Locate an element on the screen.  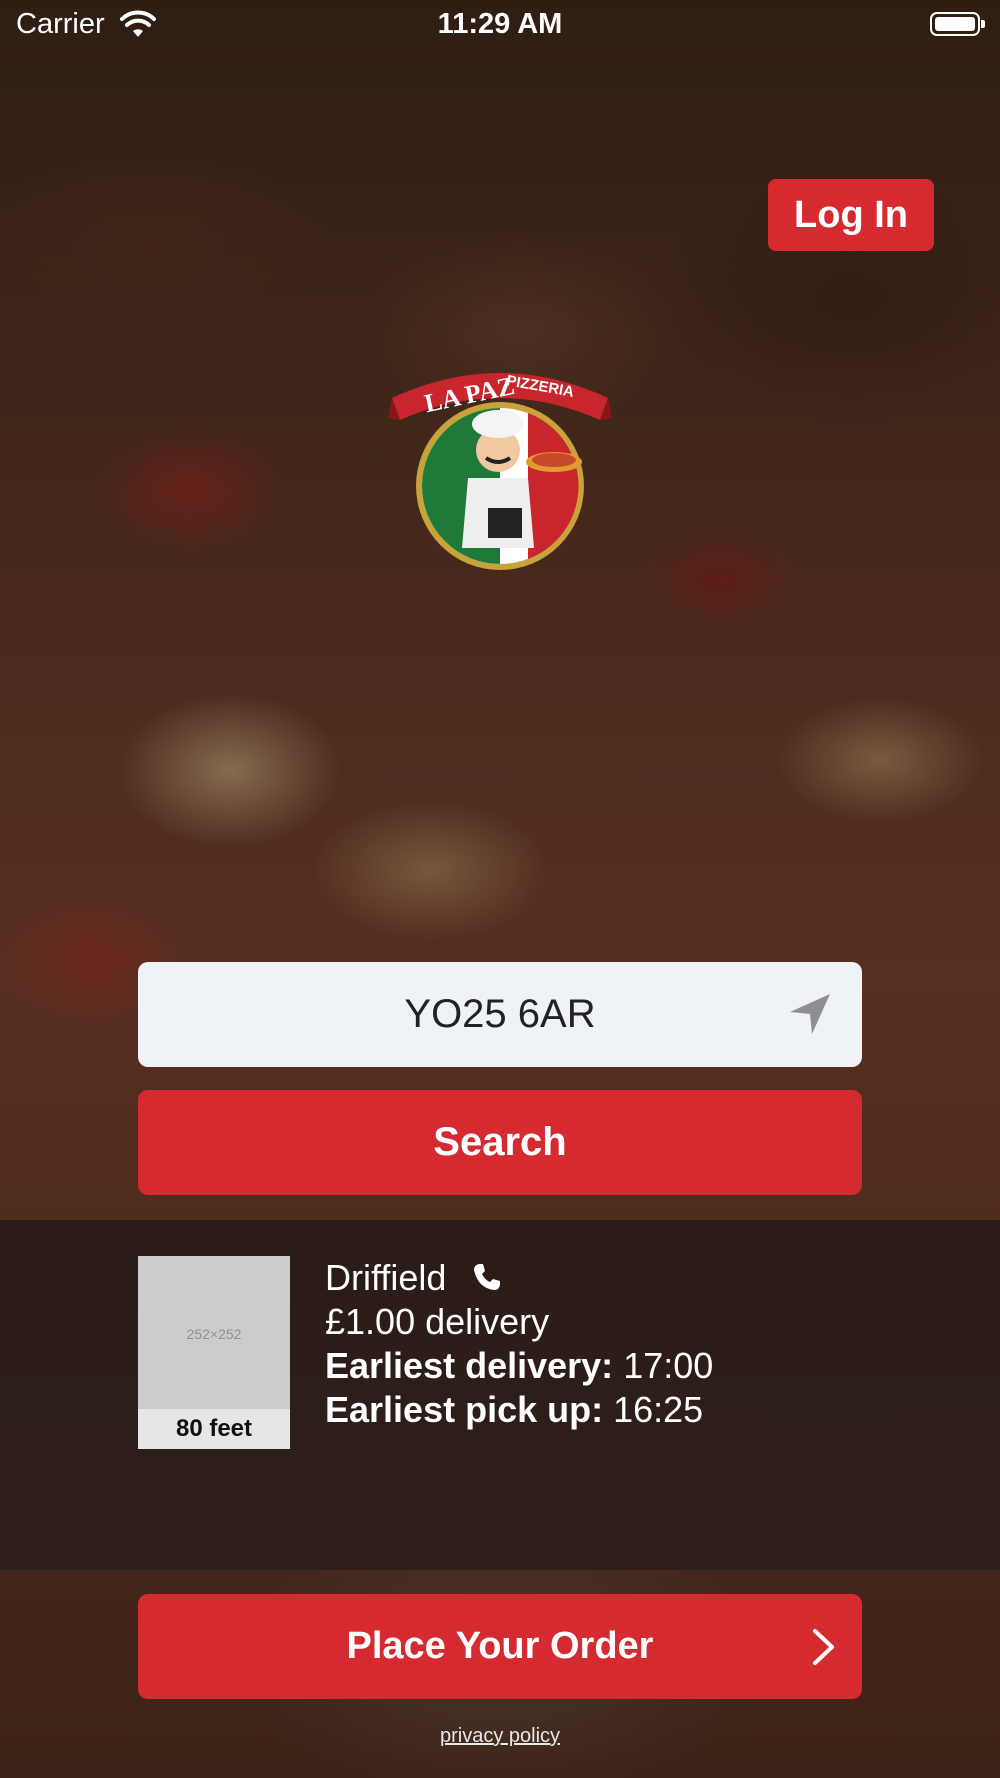
store-name: Driffield is located at coordinates (386, 1277).